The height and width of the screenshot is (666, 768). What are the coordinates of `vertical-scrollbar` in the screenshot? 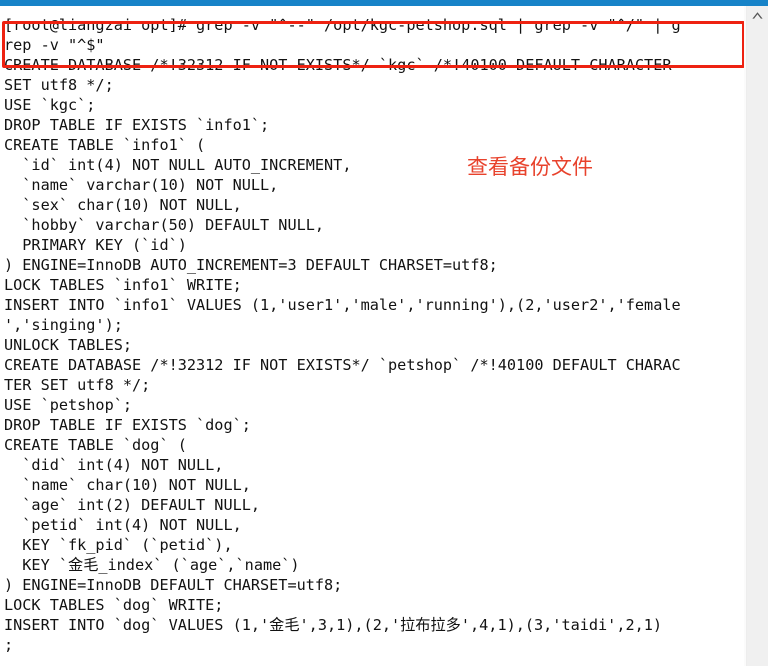 It's located at (757, 336).